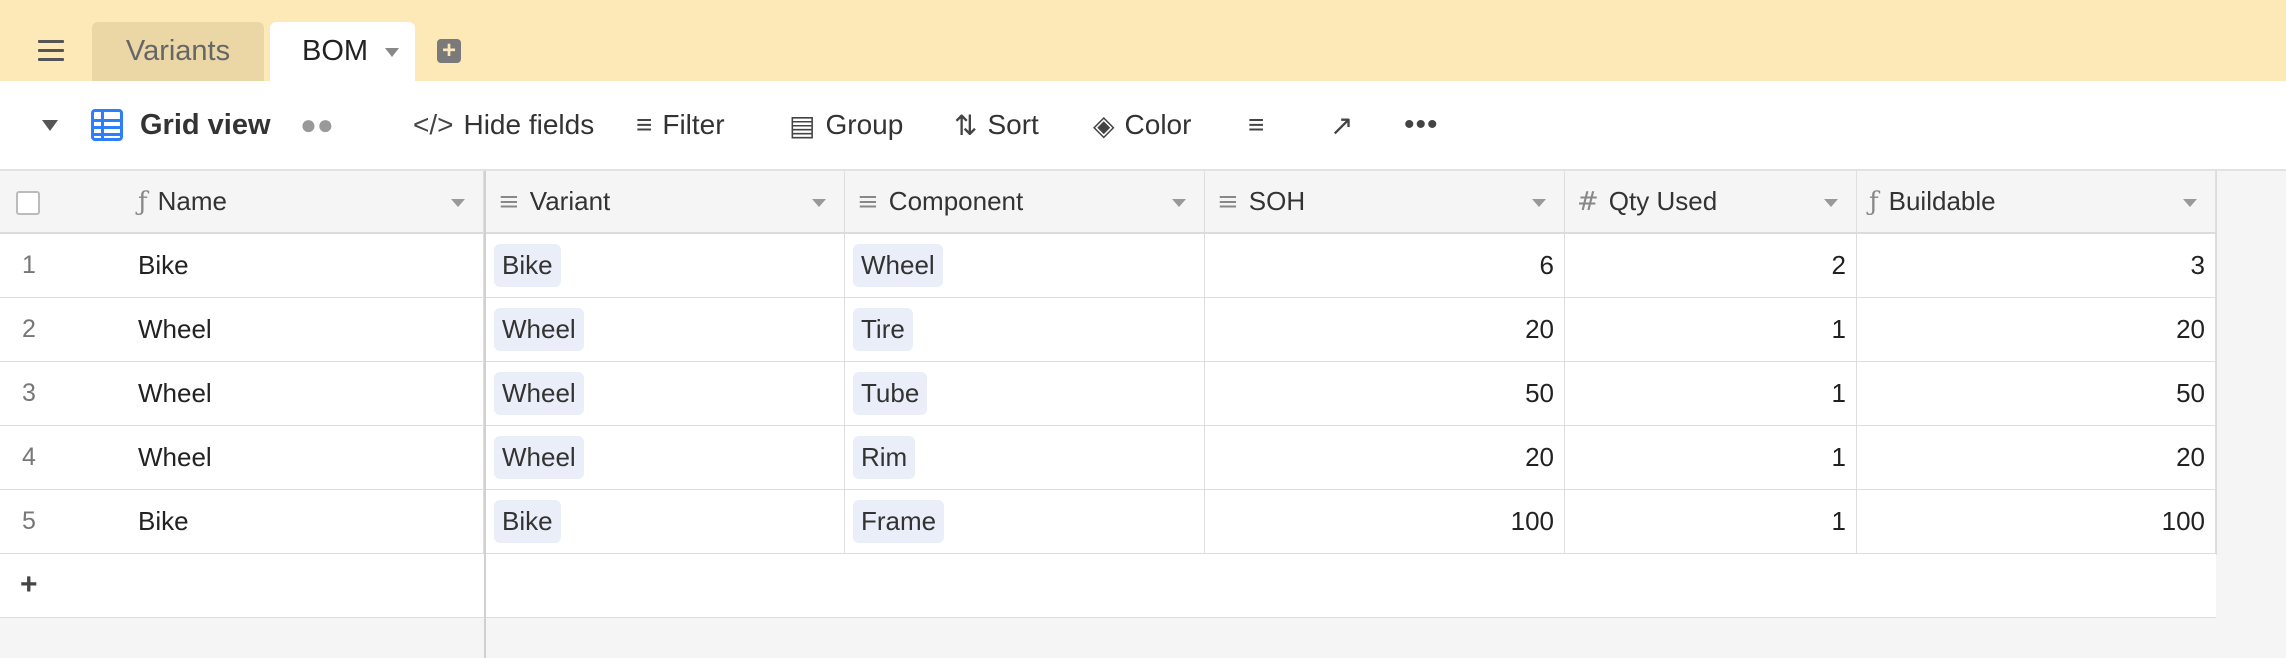 This screenshot has width=2286, height=658. I want to click on view-name: Grid view, so click(205, 125).